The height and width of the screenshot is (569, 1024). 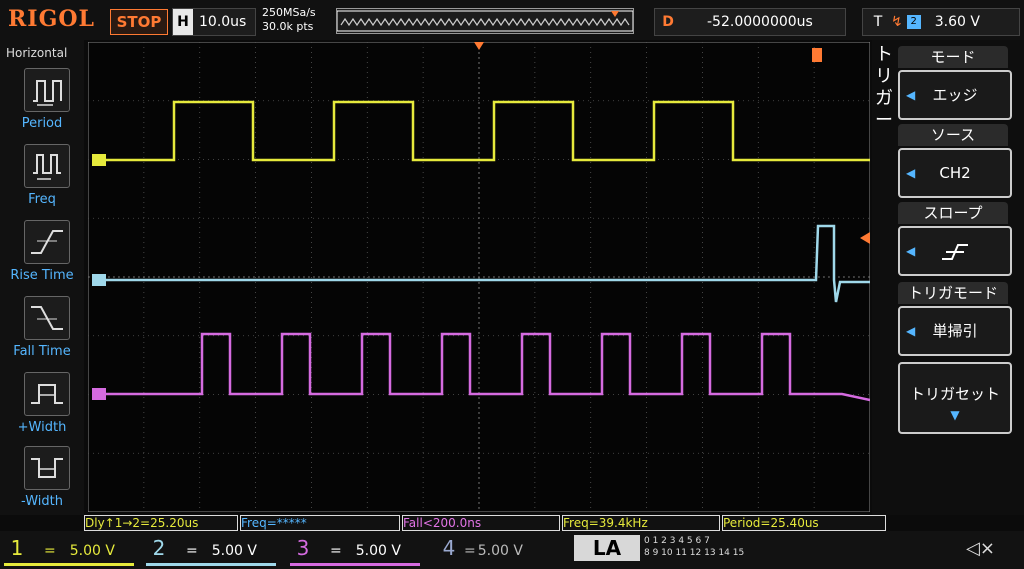 I want to click on trigger-type-button: ◀ エッジ, so click(x=955, y=95).